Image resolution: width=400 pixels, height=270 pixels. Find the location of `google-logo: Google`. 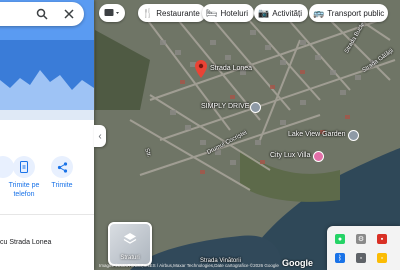

google-logo: Google is located at coordinates (297, 263).